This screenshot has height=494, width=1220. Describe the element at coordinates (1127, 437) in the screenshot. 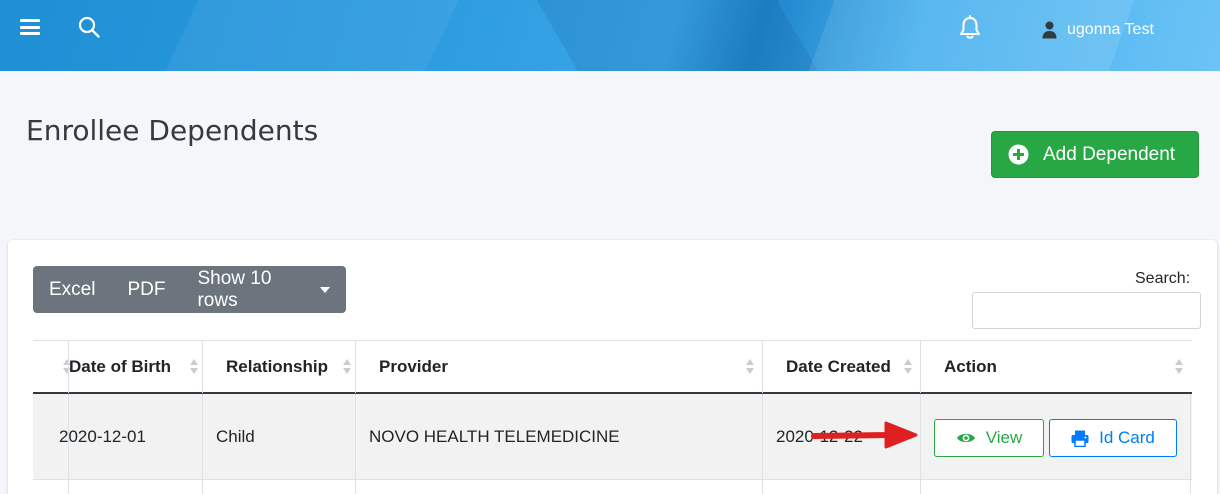

I see `id-card-button-label: Id Card` at that location.